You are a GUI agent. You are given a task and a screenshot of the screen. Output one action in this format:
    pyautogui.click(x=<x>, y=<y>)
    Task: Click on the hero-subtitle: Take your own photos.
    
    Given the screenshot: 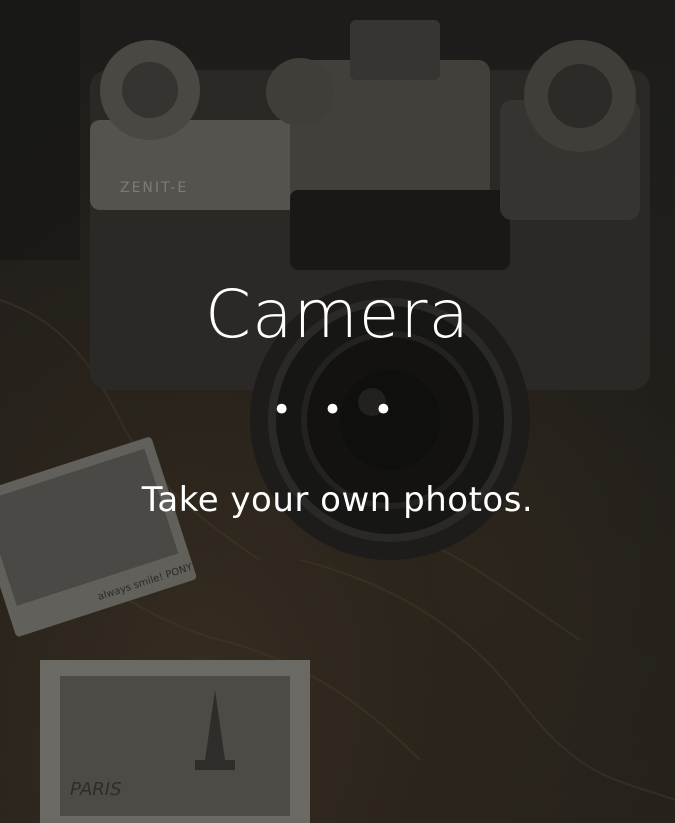 What is the action you would take?
    pyautogui.click(x=337, y=500)
    